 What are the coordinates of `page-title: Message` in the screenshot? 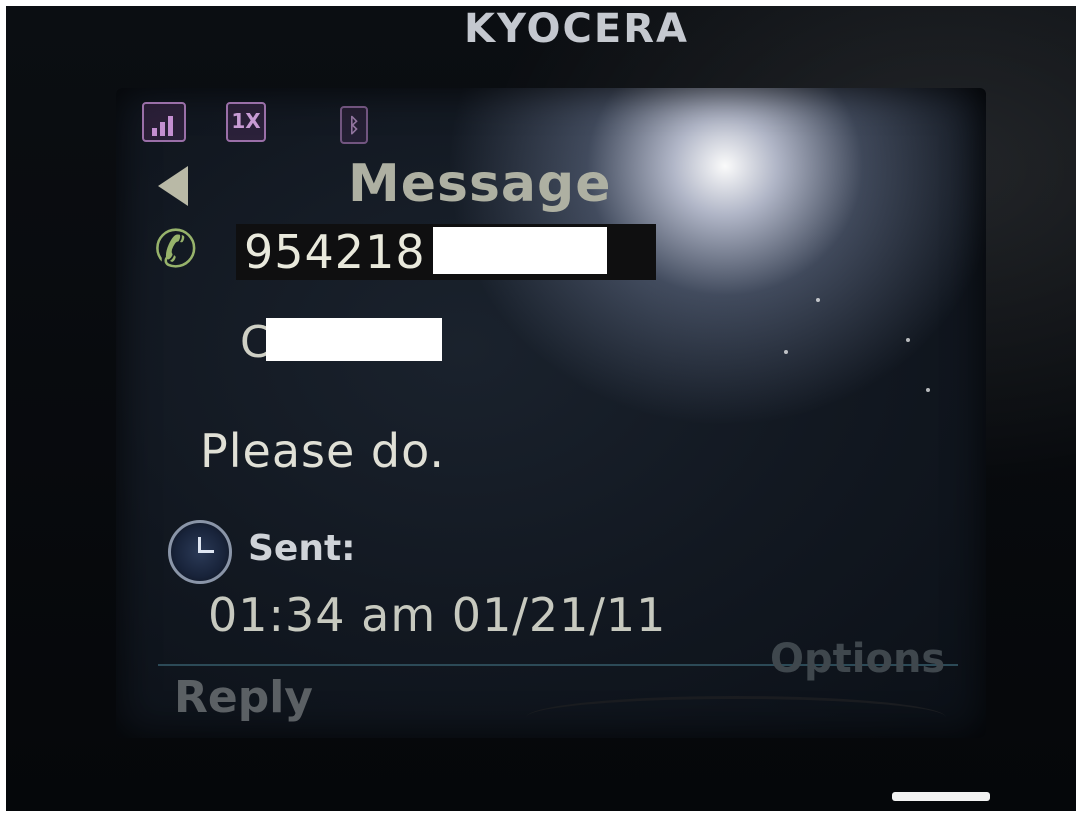 It's located at (480, 184).